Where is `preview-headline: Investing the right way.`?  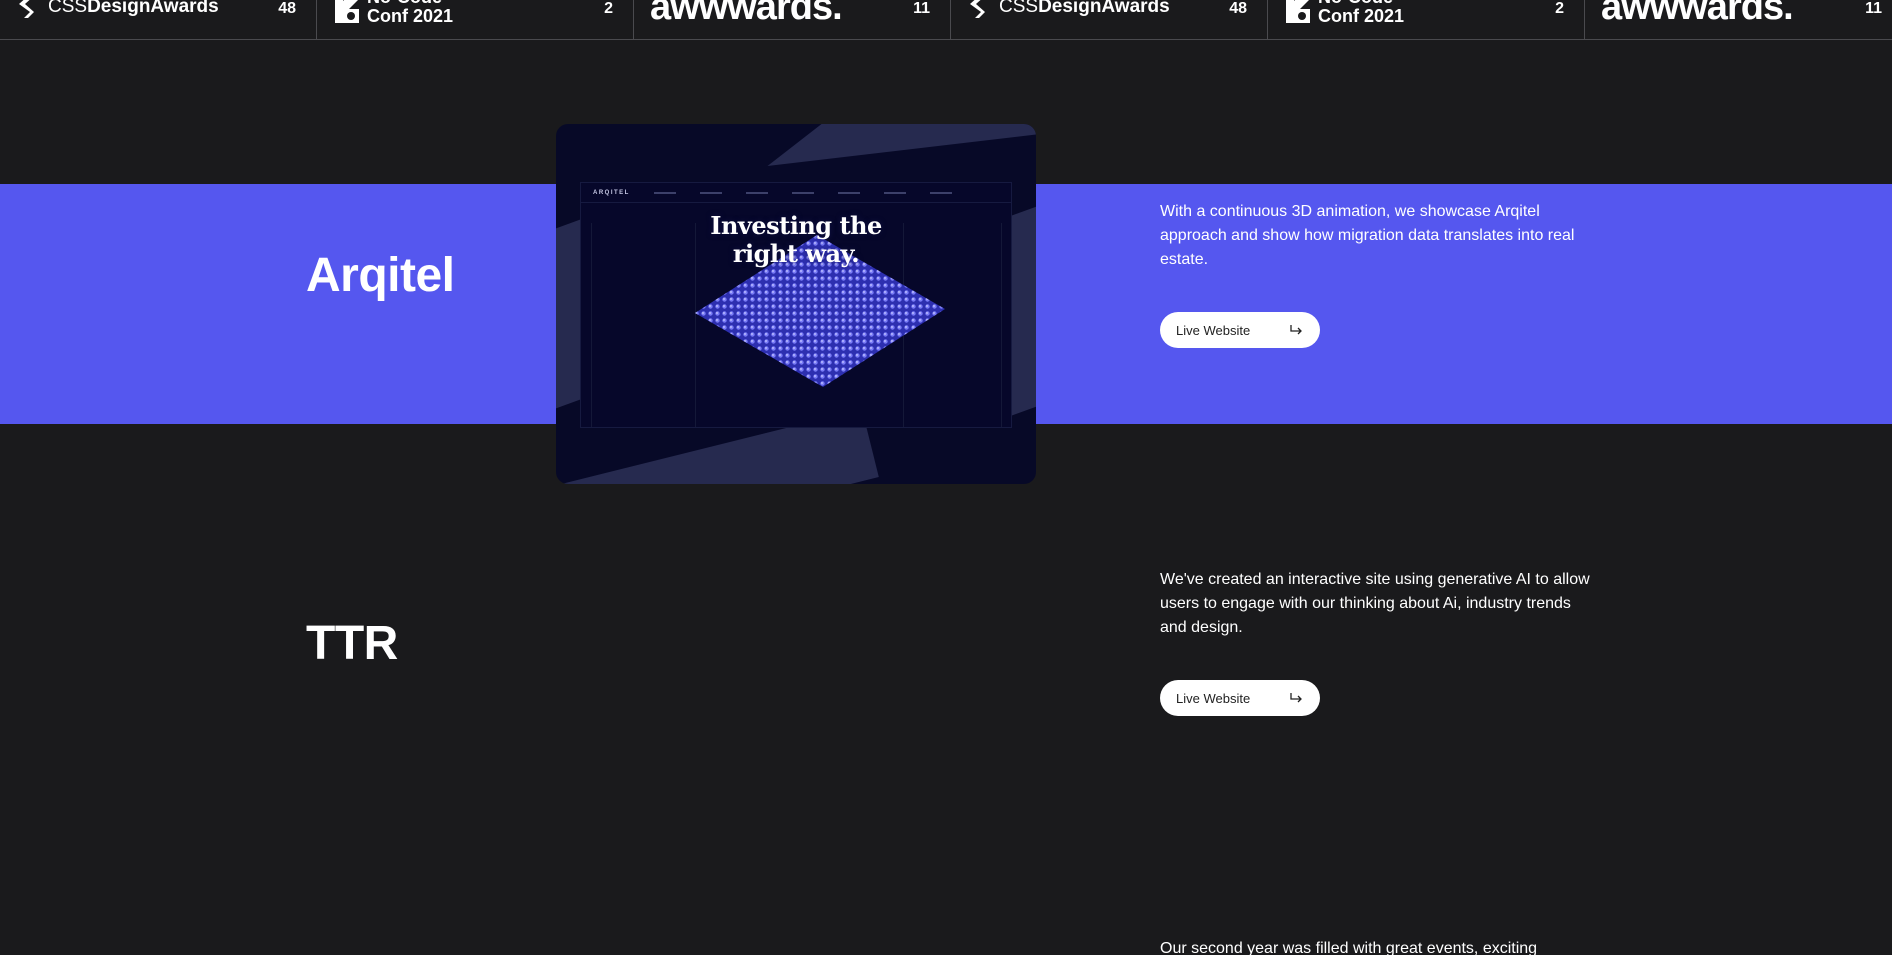 preview-headline: Investing the right way. is located at coordinates (796, 239).